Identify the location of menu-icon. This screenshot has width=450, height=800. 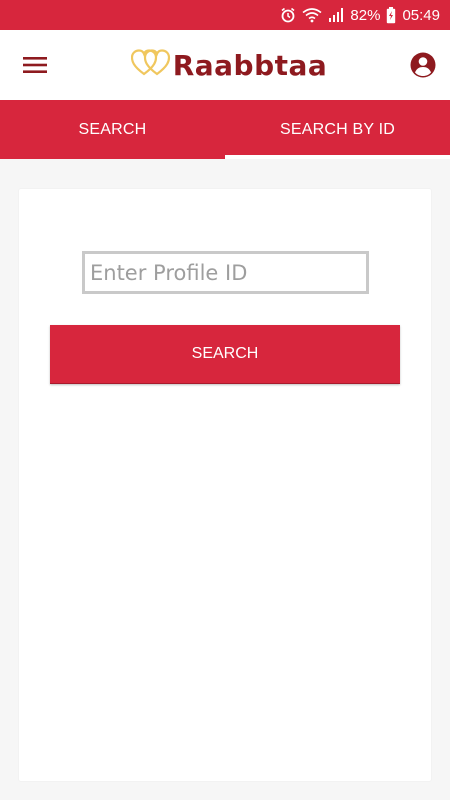
(35, 65).